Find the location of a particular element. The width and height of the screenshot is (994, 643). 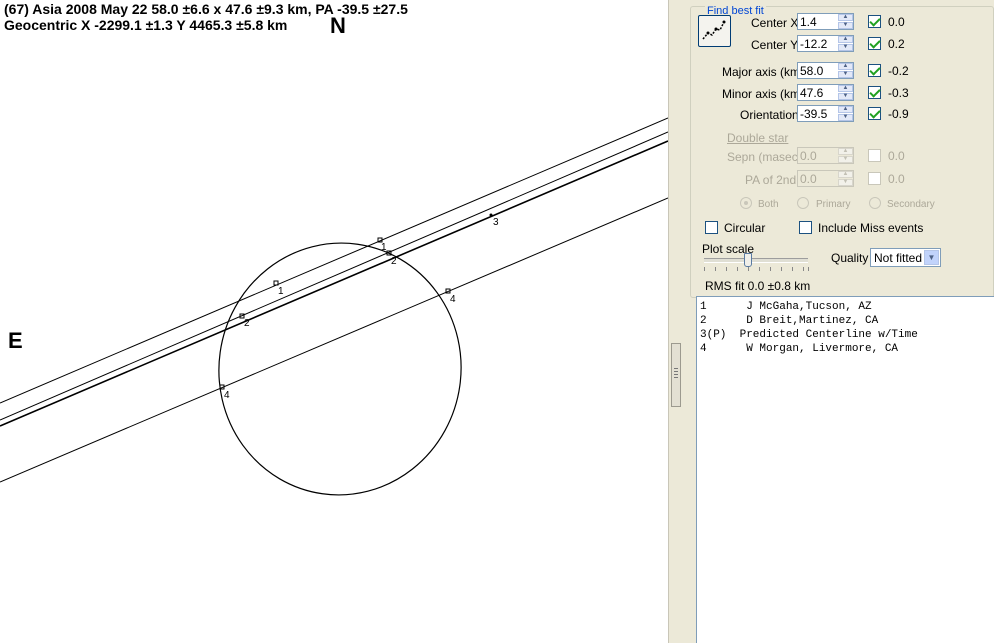

asteroid-outline is located at coordinates (340, 369).